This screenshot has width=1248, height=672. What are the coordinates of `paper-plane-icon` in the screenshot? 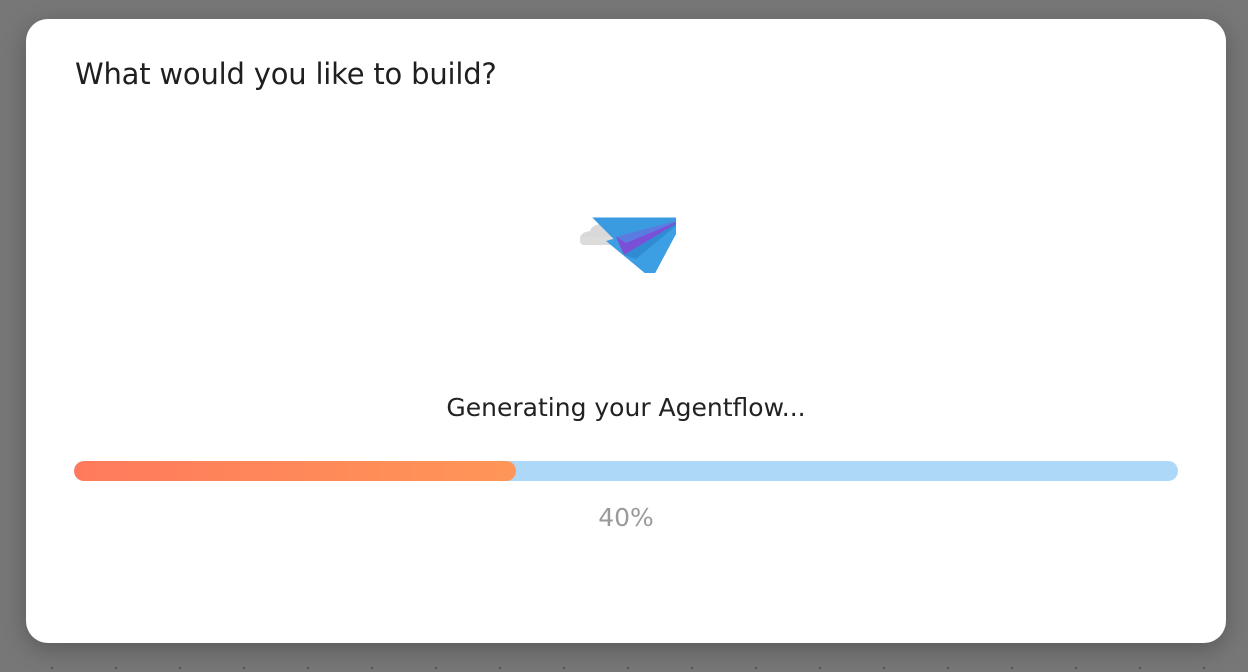 It's located at (625, 243).